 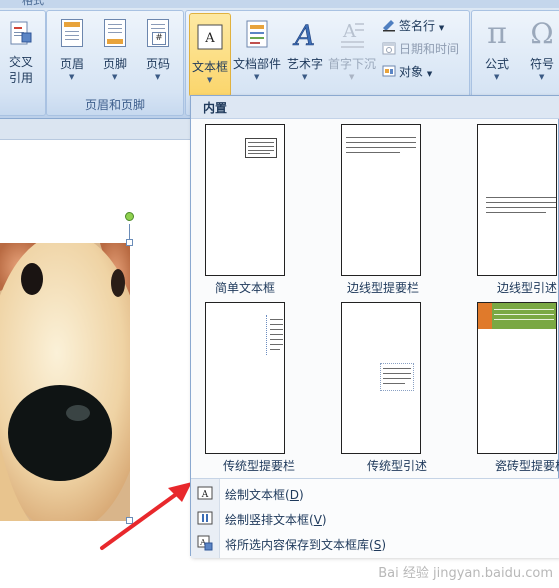 I want to click on page-number-label: 页码, so click(x=157, y=64).